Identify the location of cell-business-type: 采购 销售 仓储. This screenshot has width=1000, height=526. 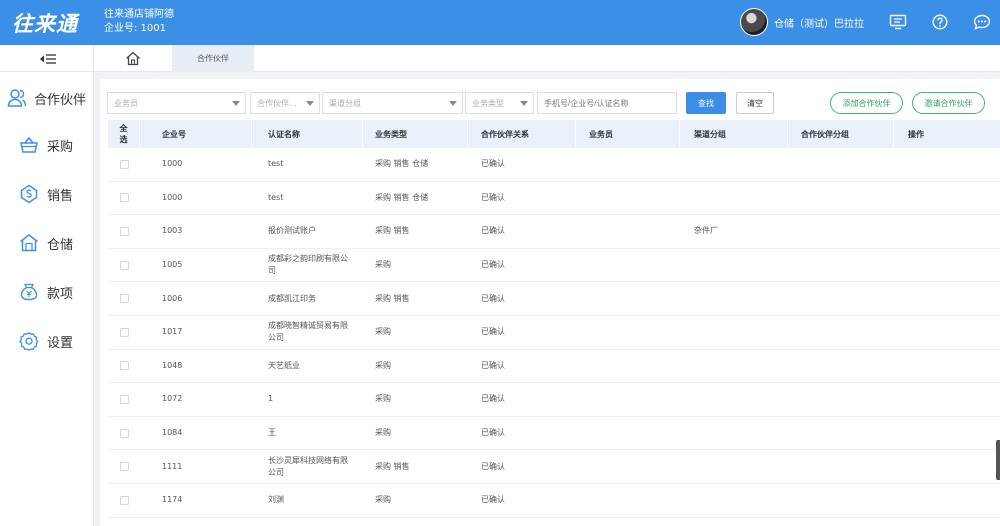
(415, 164).